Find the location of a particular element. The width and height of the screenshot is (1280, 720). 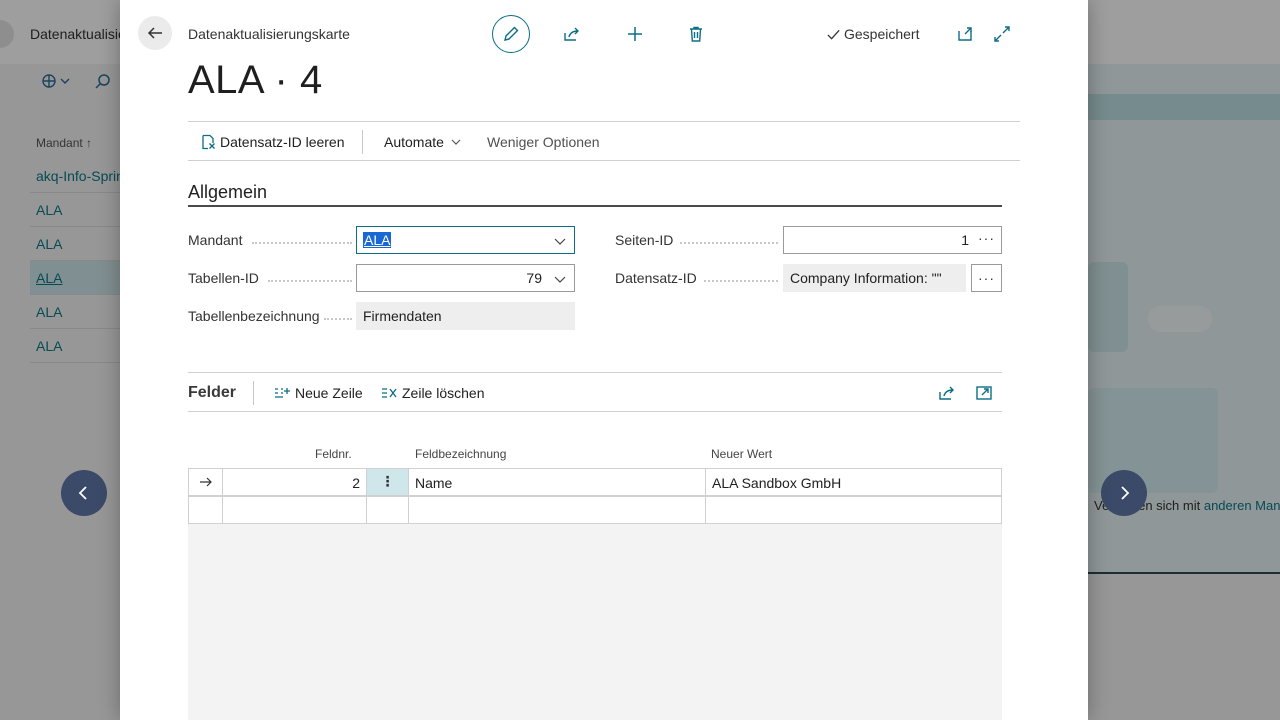

section-title-general: Allgemein is located at coordinates (227, 192).